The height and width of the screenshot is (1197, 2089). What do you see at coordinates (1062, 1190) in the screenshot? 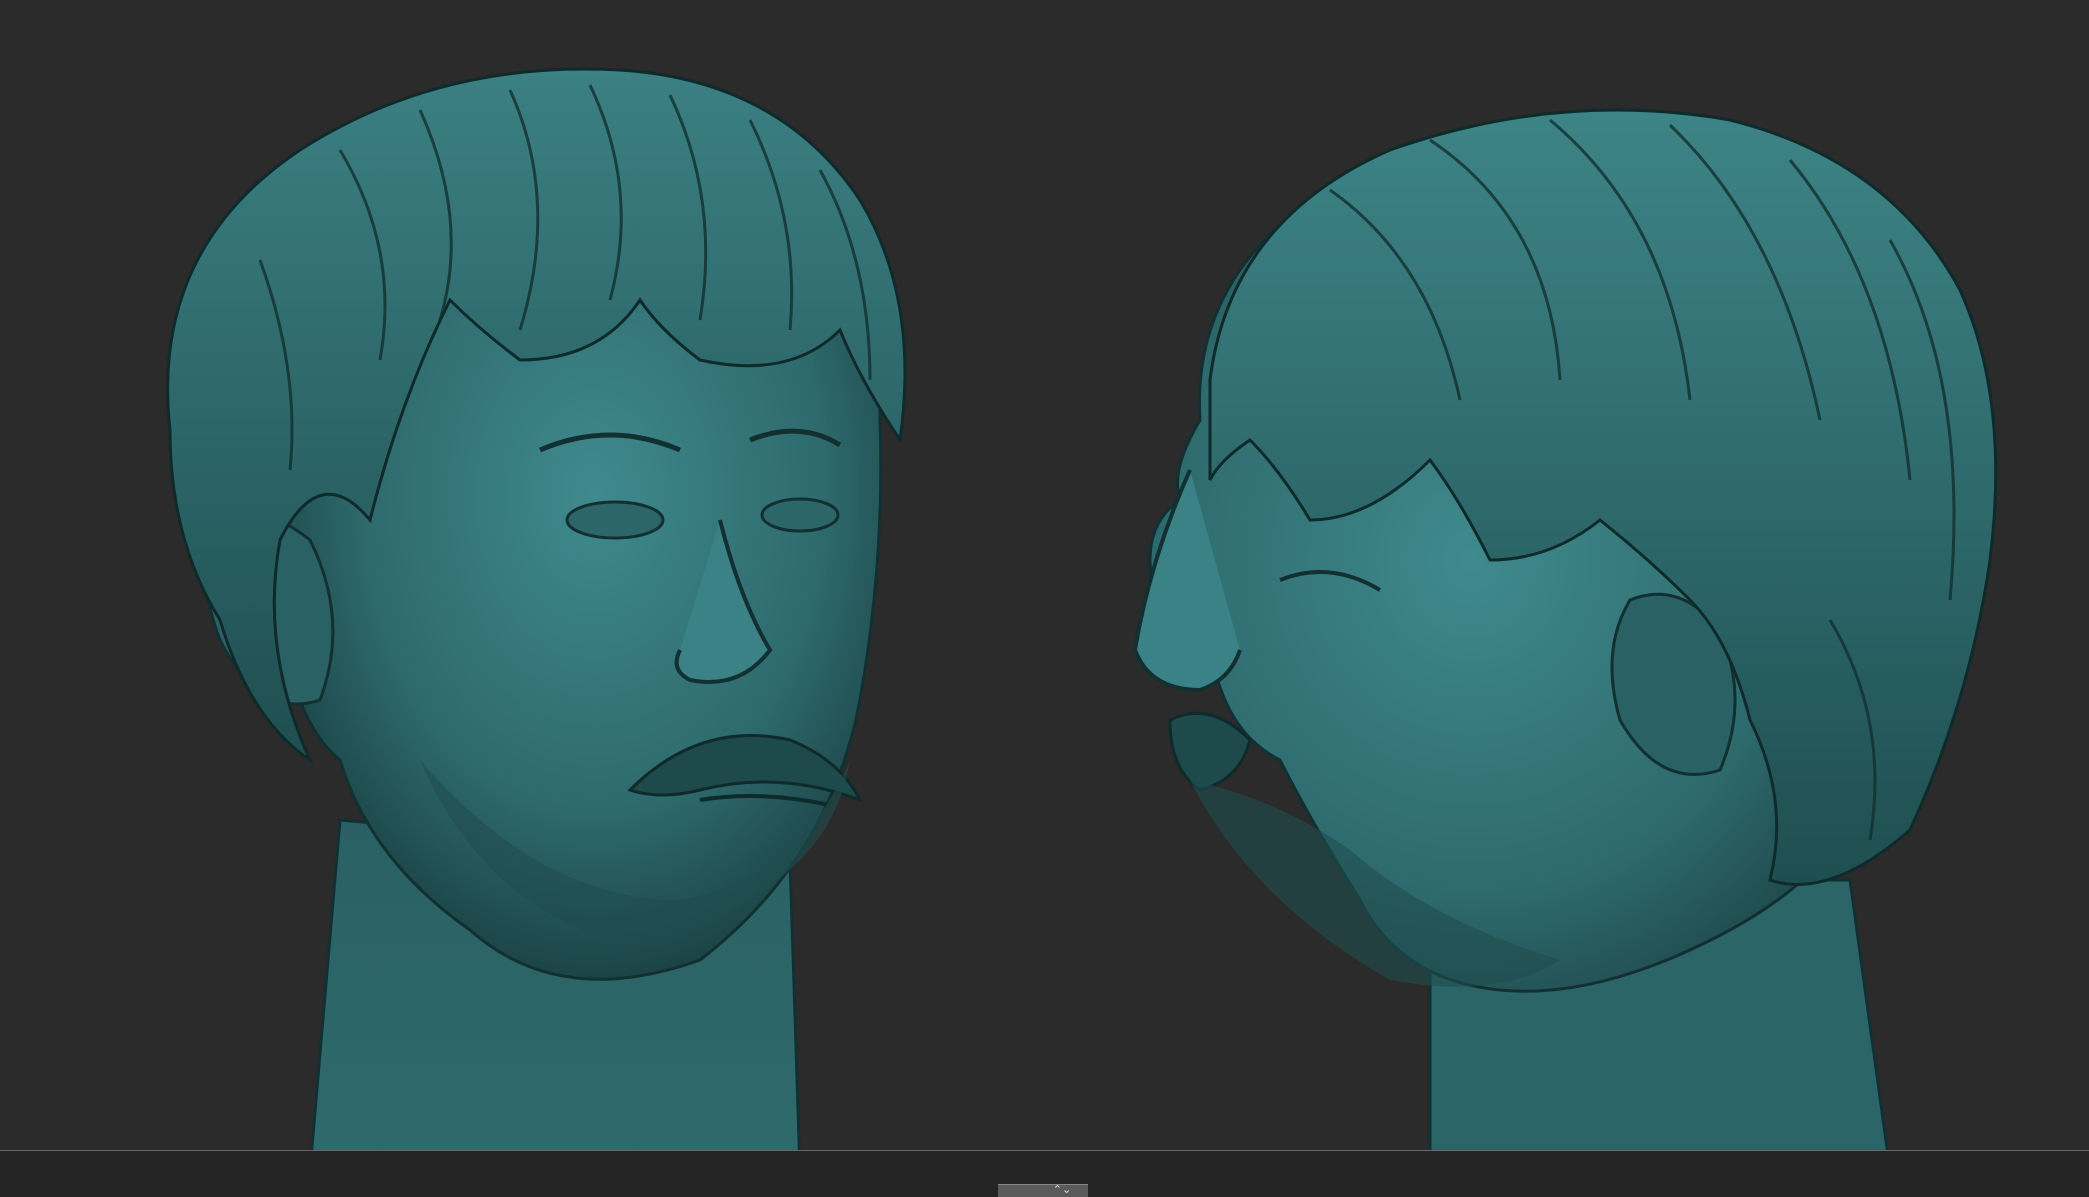
I see `double-chevron-icon: ⌃⌄` at bounding box center [1062, 1190].